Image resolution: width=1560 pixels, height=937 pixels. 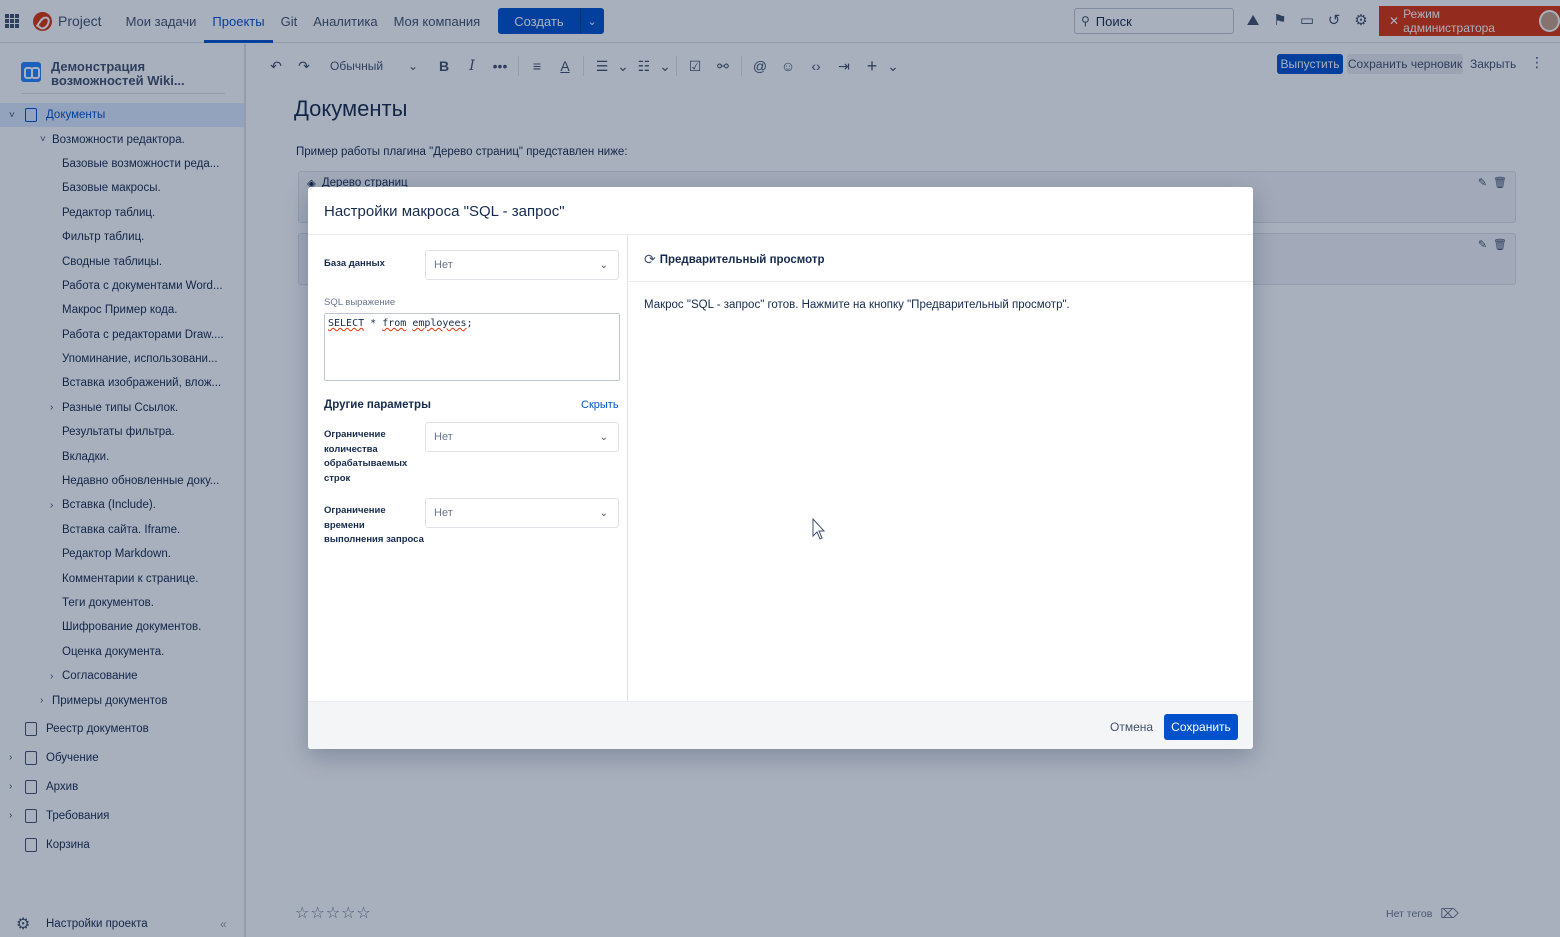 I want to click on preview-button: ⟳ Предварительный просмотр, so click(x=734, y=259).